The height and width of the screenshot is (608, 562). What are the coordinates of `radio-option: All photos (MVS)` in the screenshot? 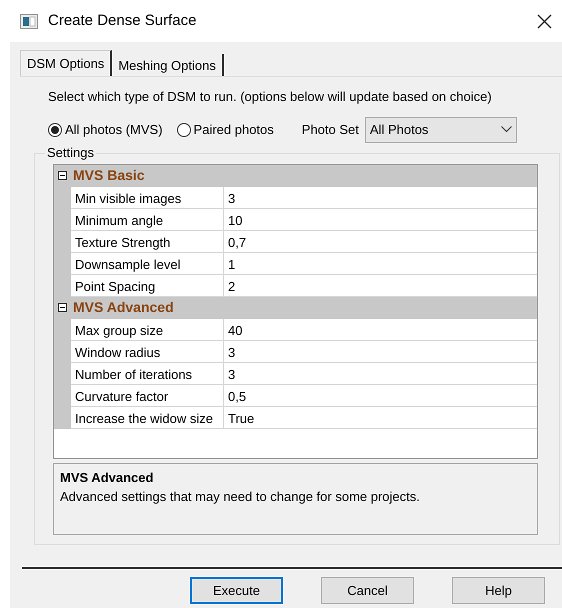 It's located at (105, 130).